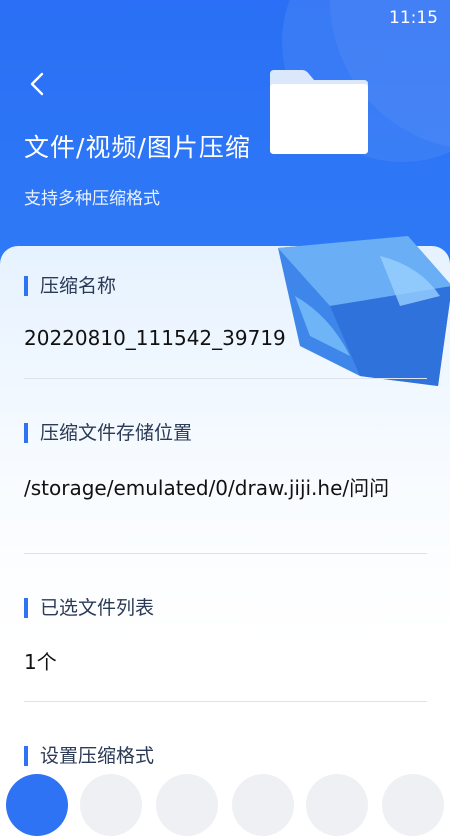 This screenshot has height=836, width=450. I want to click on format-option-selected, so click(37, 805).